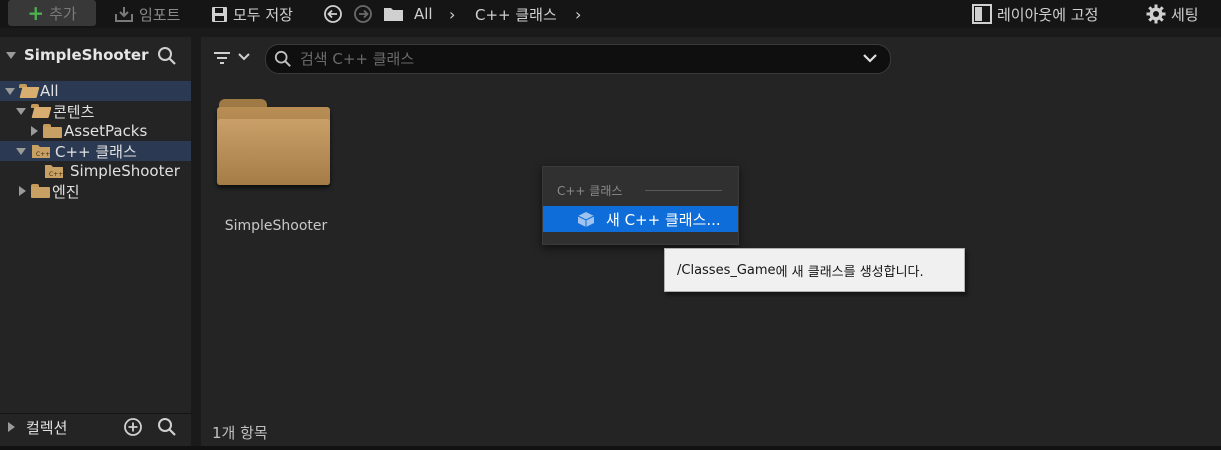 The height and width of the screenshot is (450, 1221). What do you see at coordinates (870, 59) in the screenshot?
I see `search-dropdown-chevron-icon` at bounding box center [870, 59].